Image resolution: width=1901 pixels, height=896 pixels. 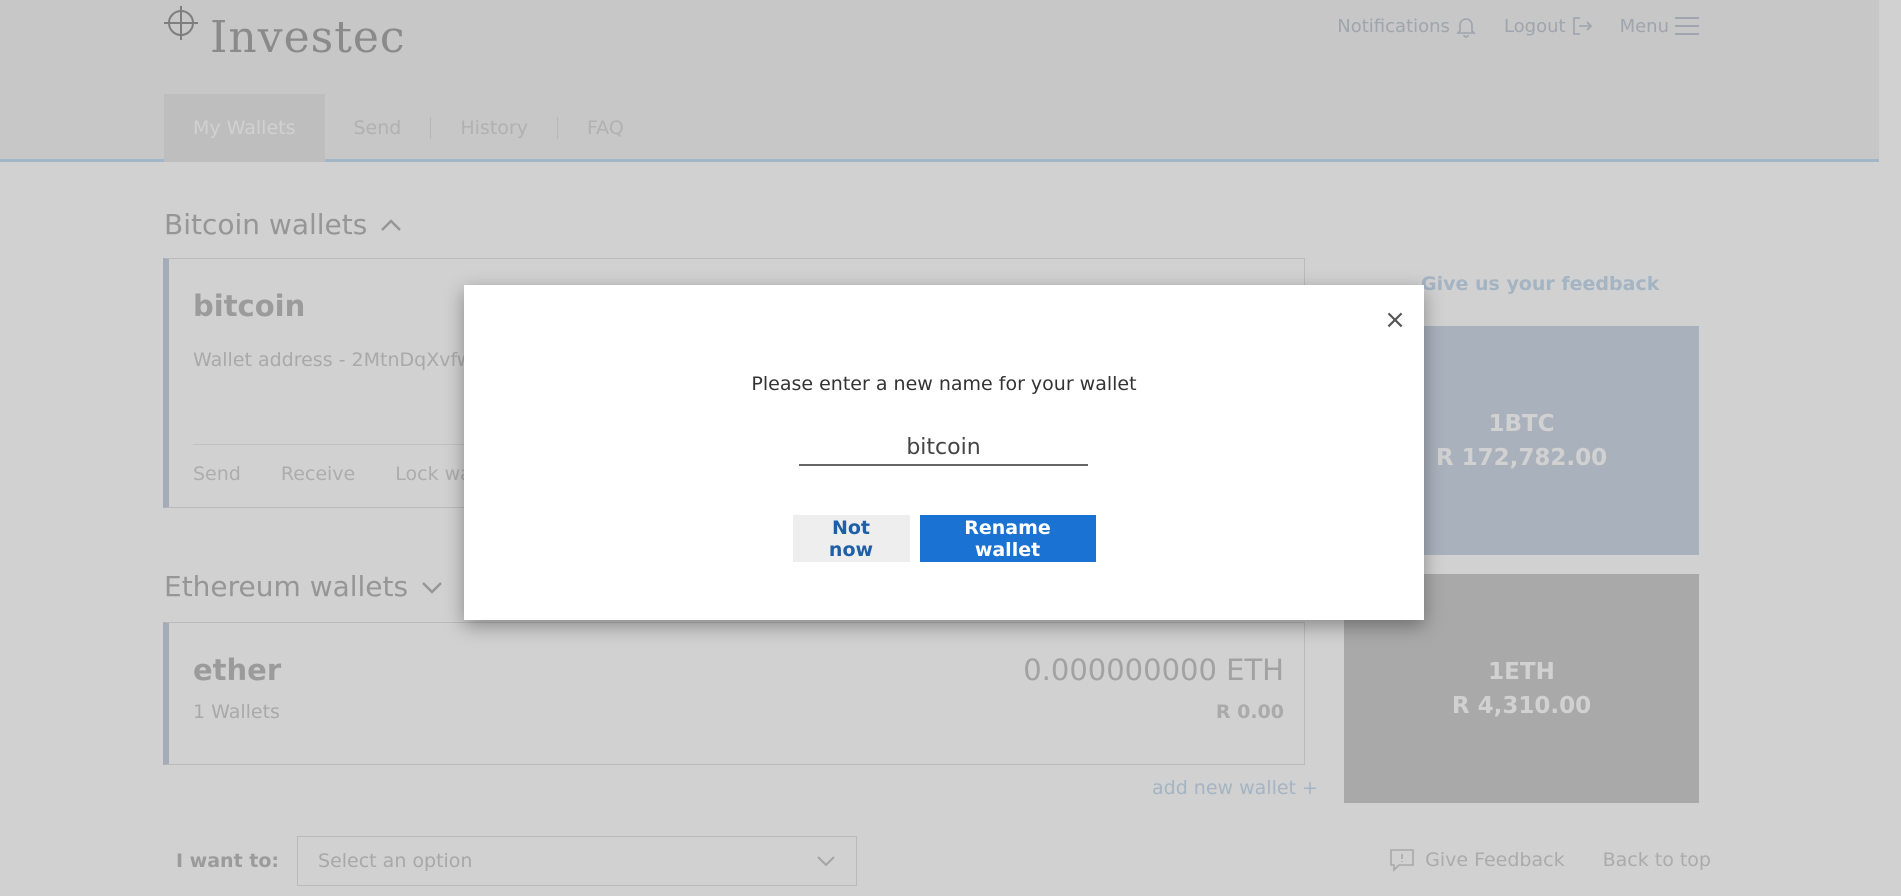 What do you see at coordinates (943, 448) in the screenshot?
I see `wallet-name-input` at bounding box center [943, 448].